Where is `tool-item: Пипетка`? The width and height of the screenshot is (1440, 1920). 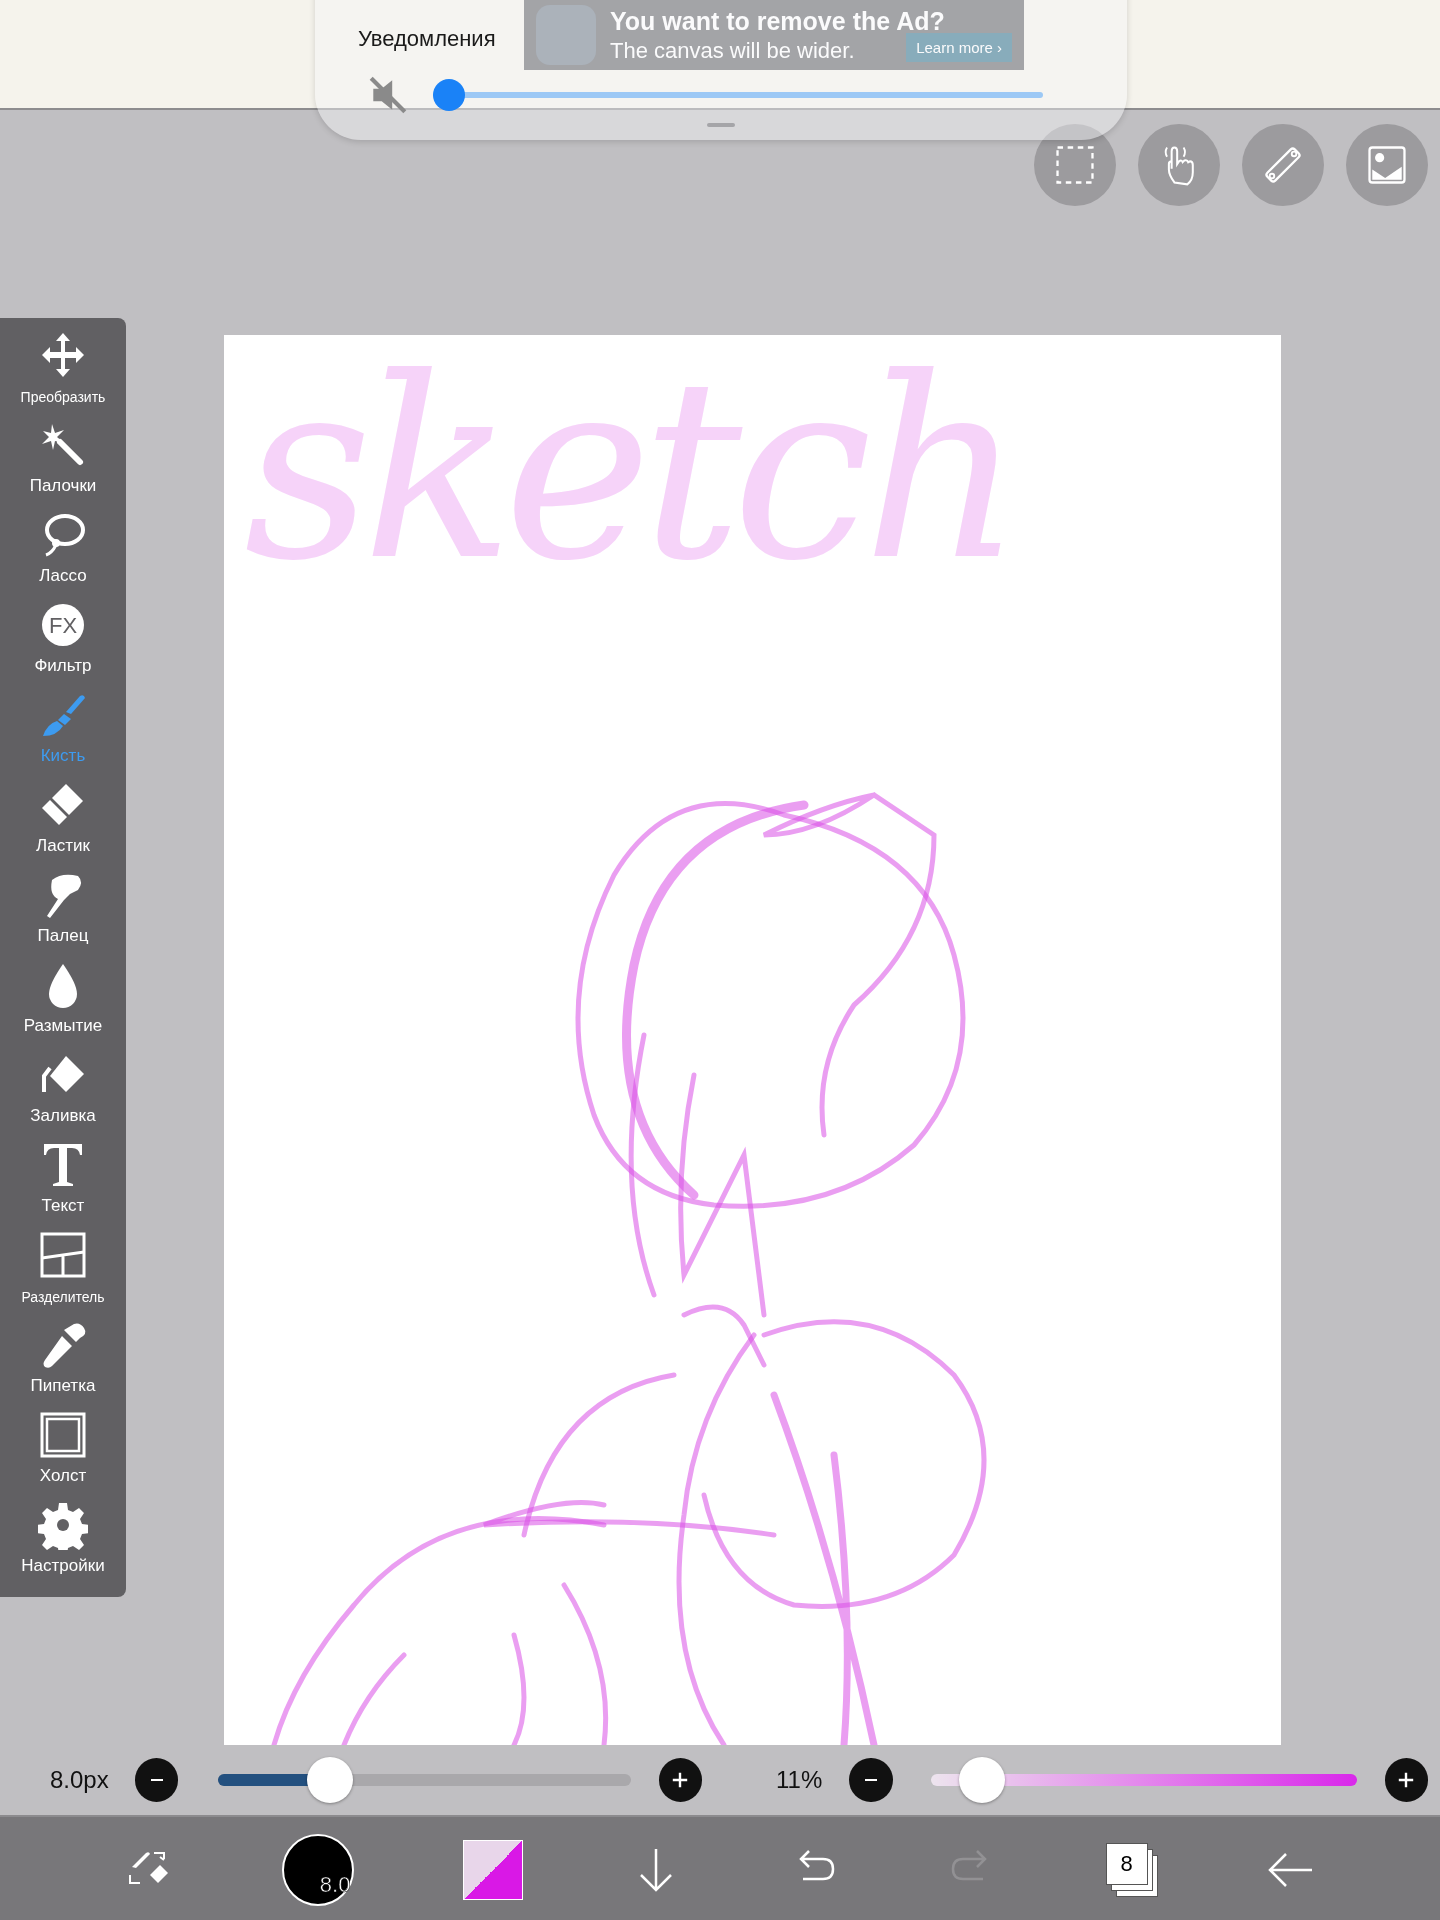 tool-item: Пипетка is located at coordinates (63, 1365).